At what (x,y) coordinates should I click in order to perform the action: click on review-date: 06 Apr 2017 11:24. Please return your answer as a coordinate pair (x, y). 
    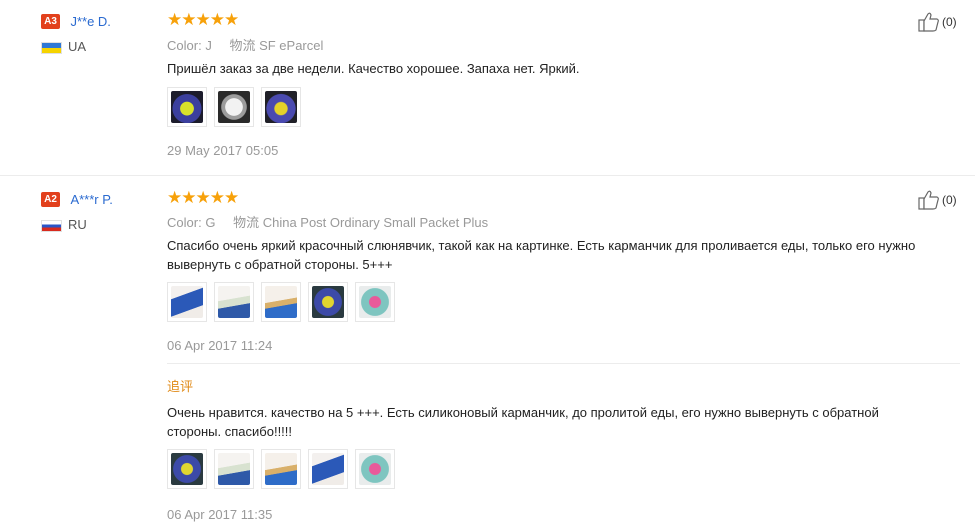
    Looking at the image, I should click on (220, 345).